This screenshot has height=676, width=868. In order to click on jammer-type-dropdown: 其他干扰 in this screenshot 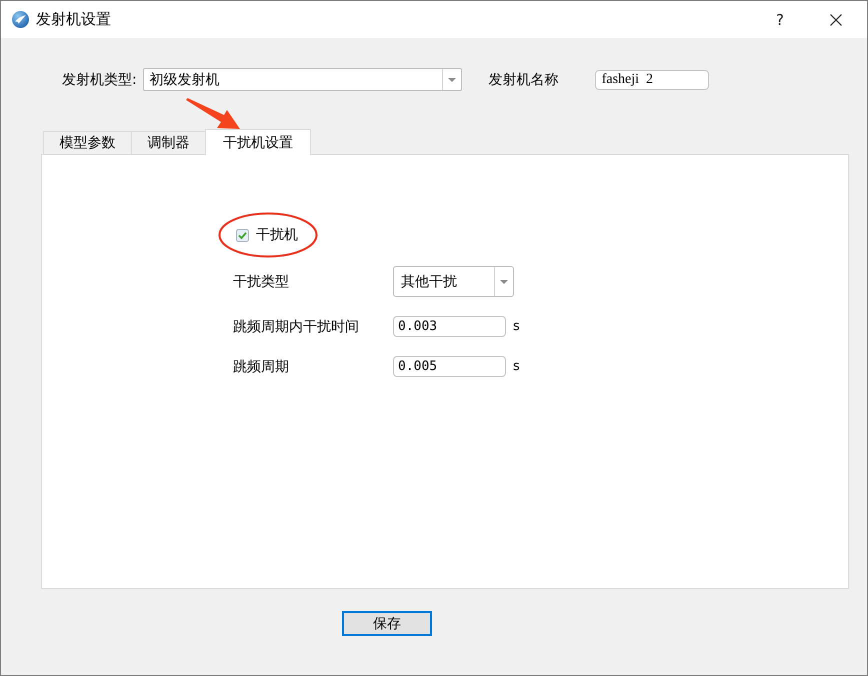, I will do `click(453, 281)`.